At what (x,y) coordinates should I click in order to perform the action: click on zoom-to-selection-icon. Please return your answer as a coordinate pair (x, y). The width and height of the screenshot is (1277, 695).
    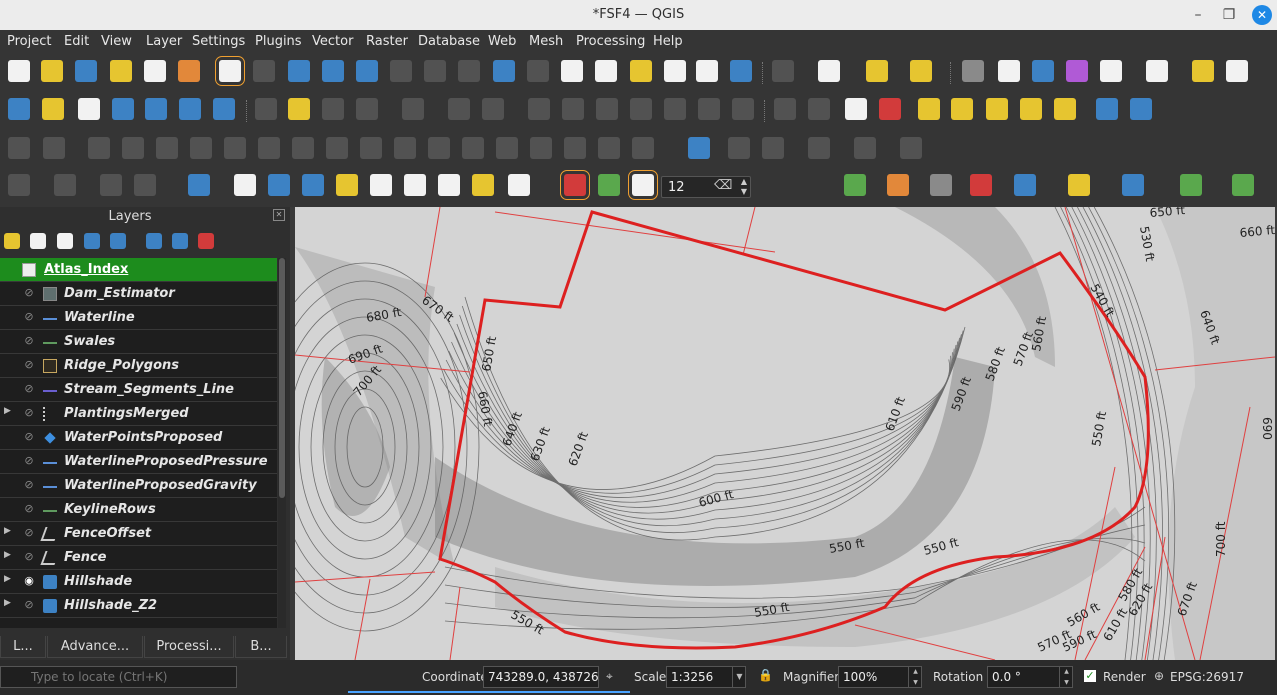
    Looking at the image, I should click on (401, 71).